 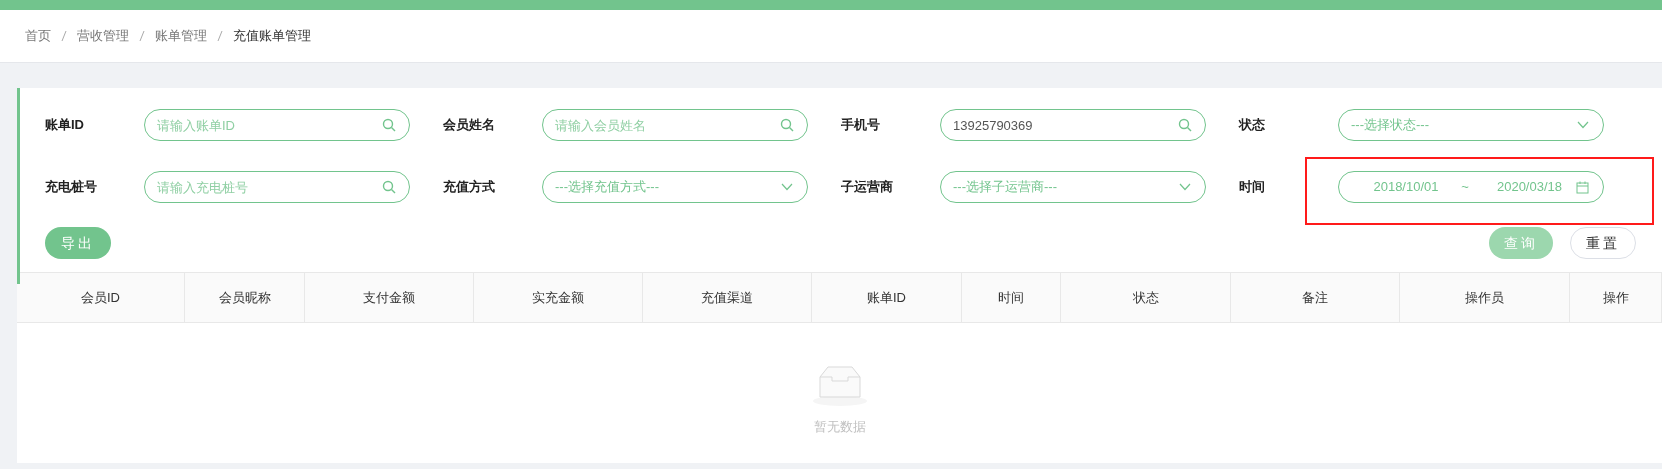 I want to click on column-header: 实充金额, so click(x=558, y=297).